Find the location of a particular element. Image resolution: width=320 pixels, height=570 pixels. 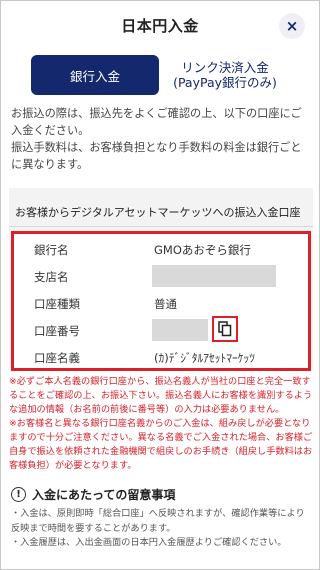

row-label: 口座種類 is located at coordinates (57, 304).